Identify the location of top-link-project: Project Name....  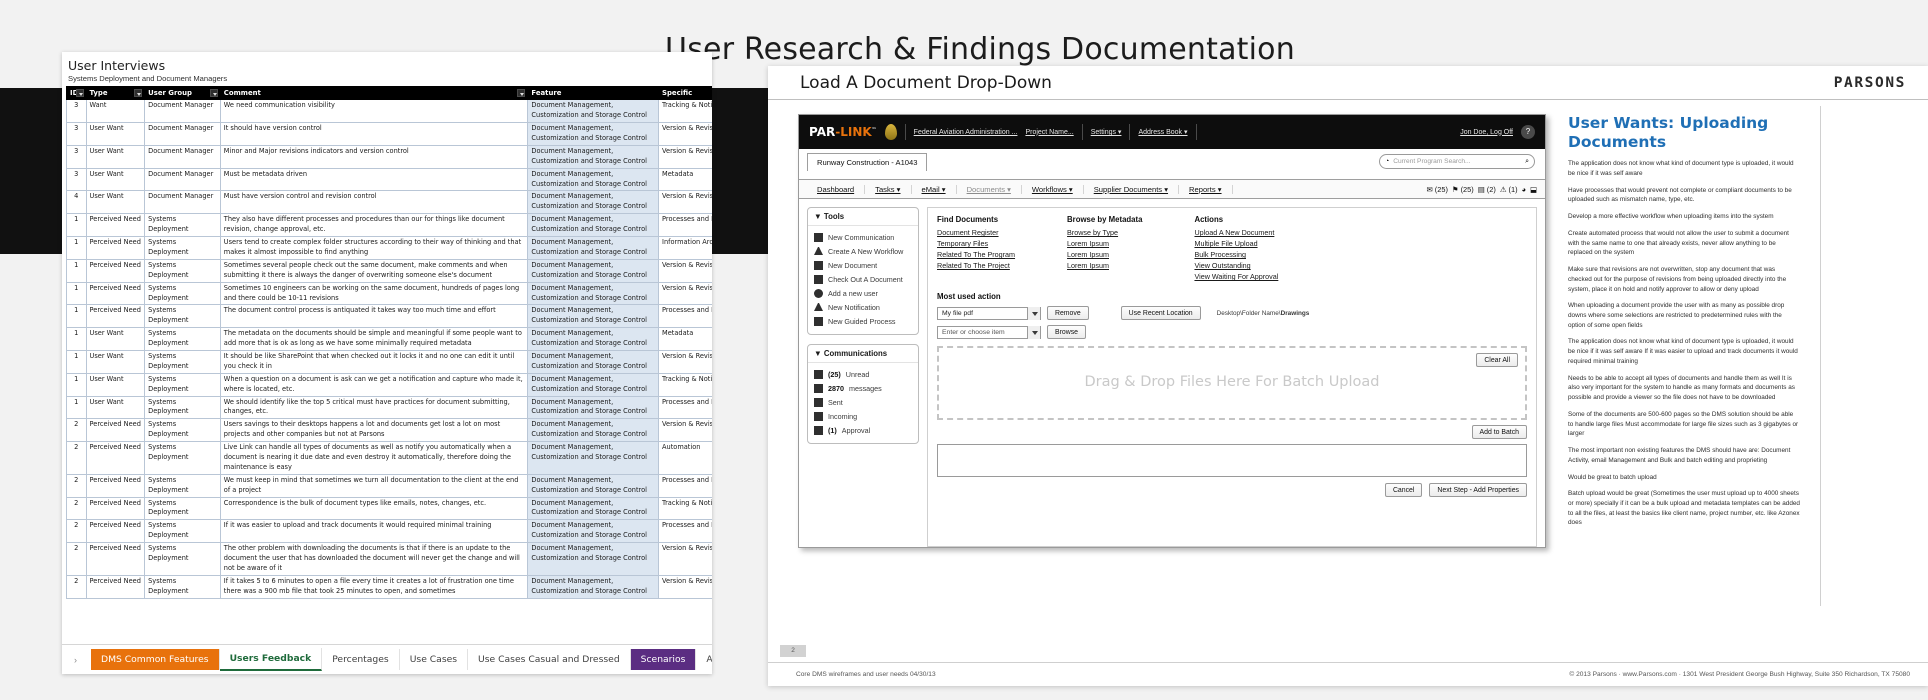
(1049, 132).